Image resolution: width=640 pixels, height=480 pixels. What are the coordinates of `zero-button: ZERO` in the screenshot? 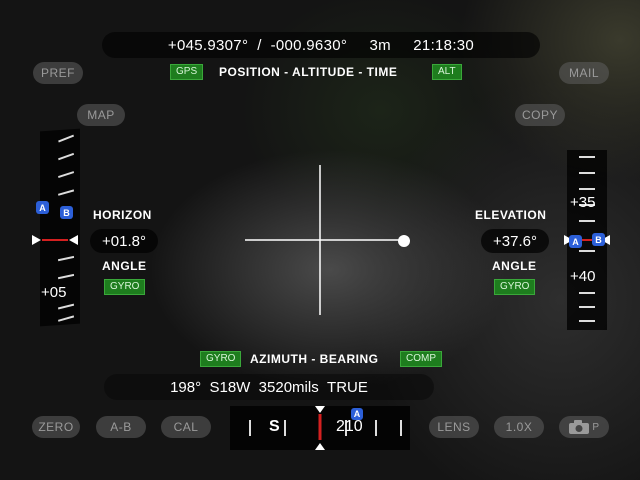 It's located at (56, 427).